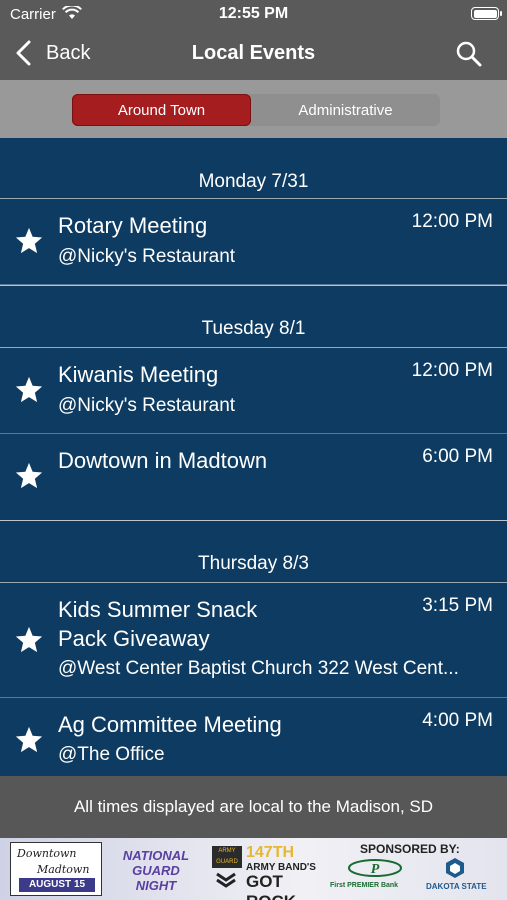  What do you see at coordinates (469, 54) in the screenshot?
I see `search-icon` at bounding box center [469, 54].